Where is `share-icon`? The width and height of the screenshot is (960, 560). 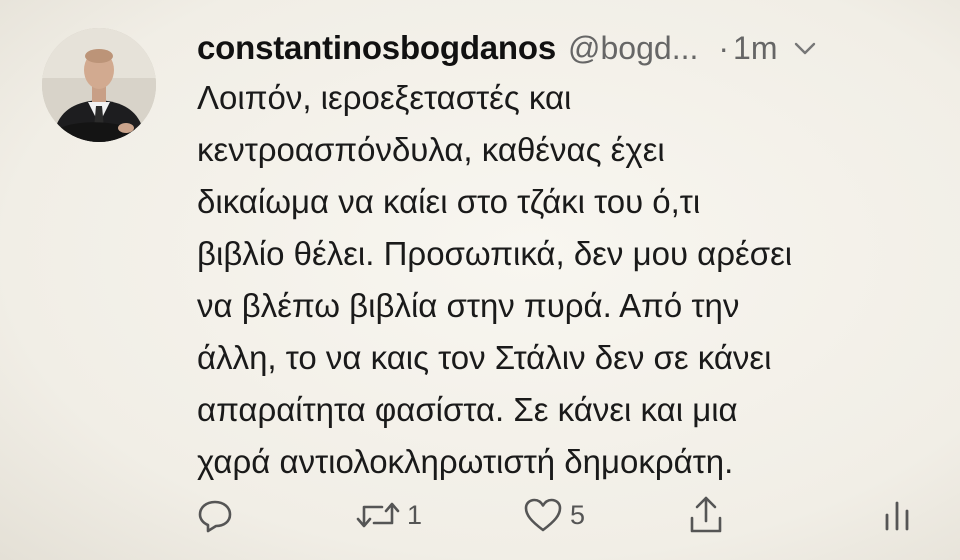
share-icon is located at coordinates (706, 515).